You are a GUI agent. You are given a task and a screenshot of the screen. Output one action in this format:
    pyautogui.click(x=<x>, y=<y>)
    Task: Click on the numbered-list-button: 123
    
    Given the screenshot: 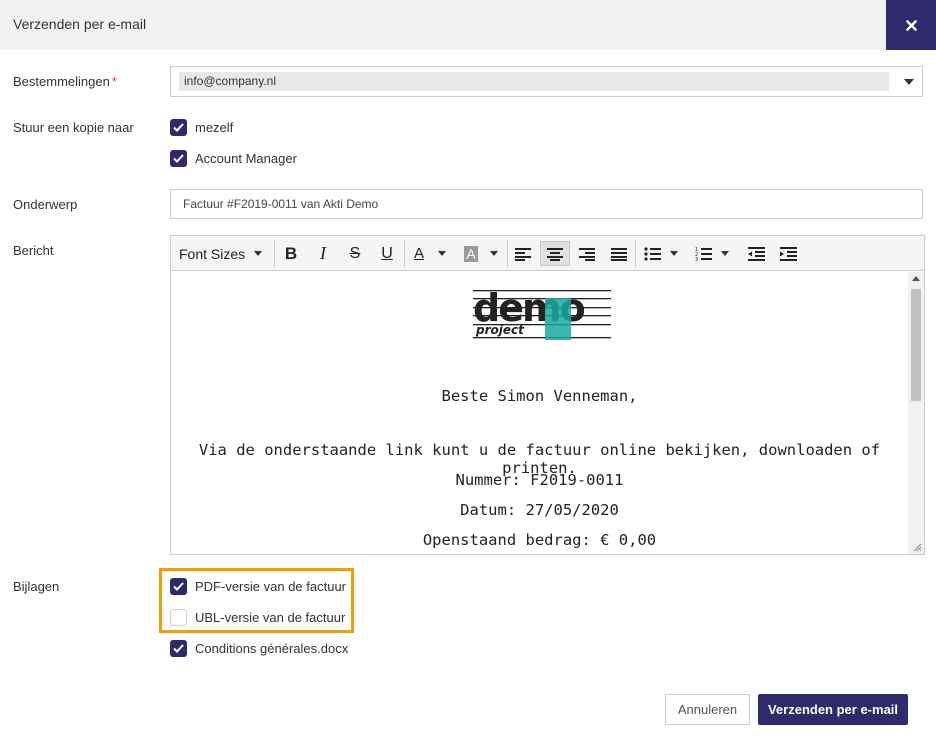 What is the action you would take?
    pyautogui.click(x=712, y=253)
    